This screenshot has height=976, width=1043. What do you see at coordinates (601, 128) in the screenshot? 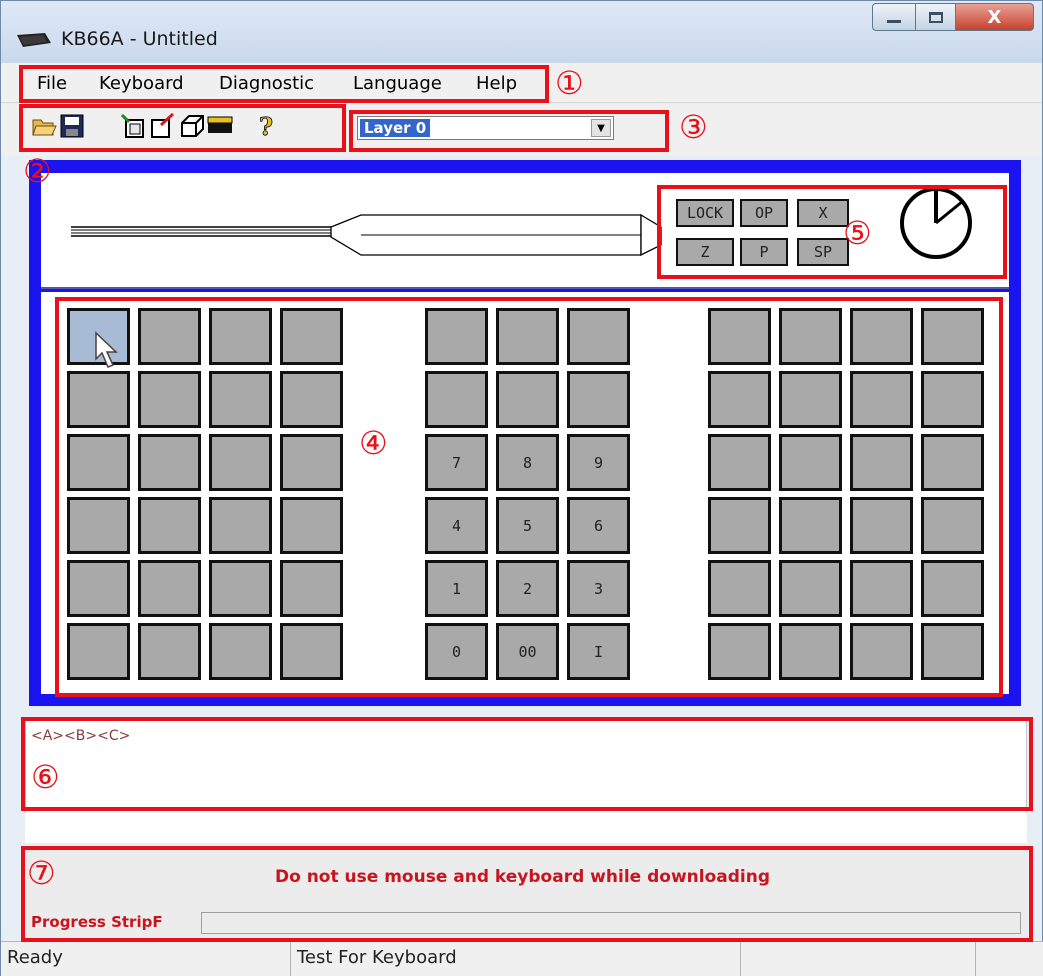
I see `chevron-down-icon: ▼` at bounding box center [601, 128].